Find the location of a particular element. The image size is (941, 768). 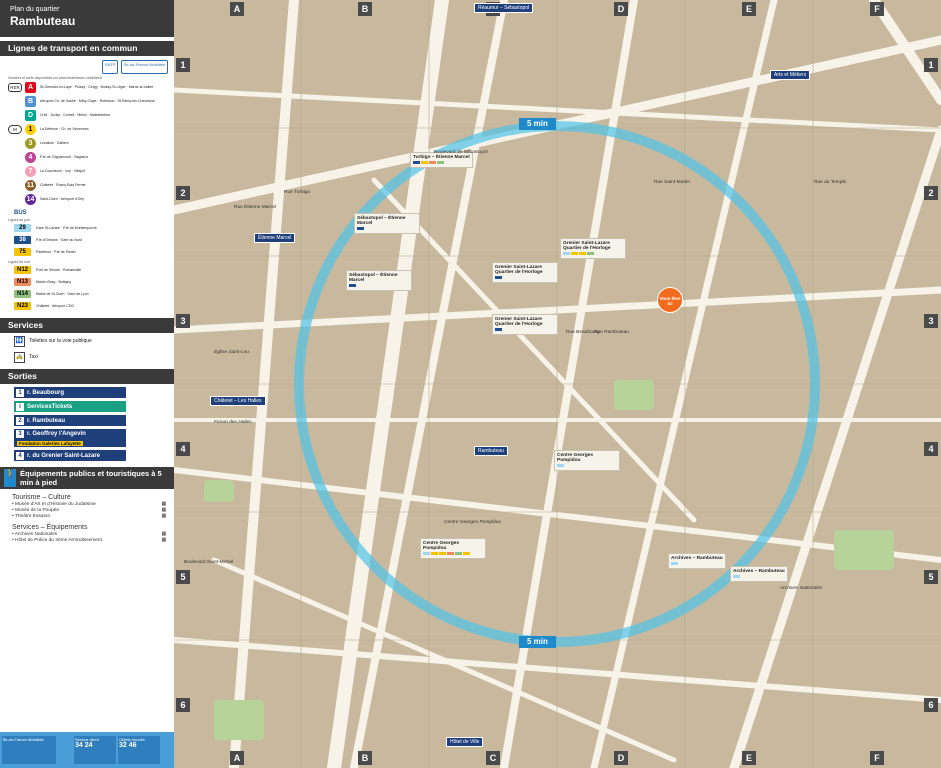

footer-service-client: Service client 34 24 is located at coordinates (95, 750).